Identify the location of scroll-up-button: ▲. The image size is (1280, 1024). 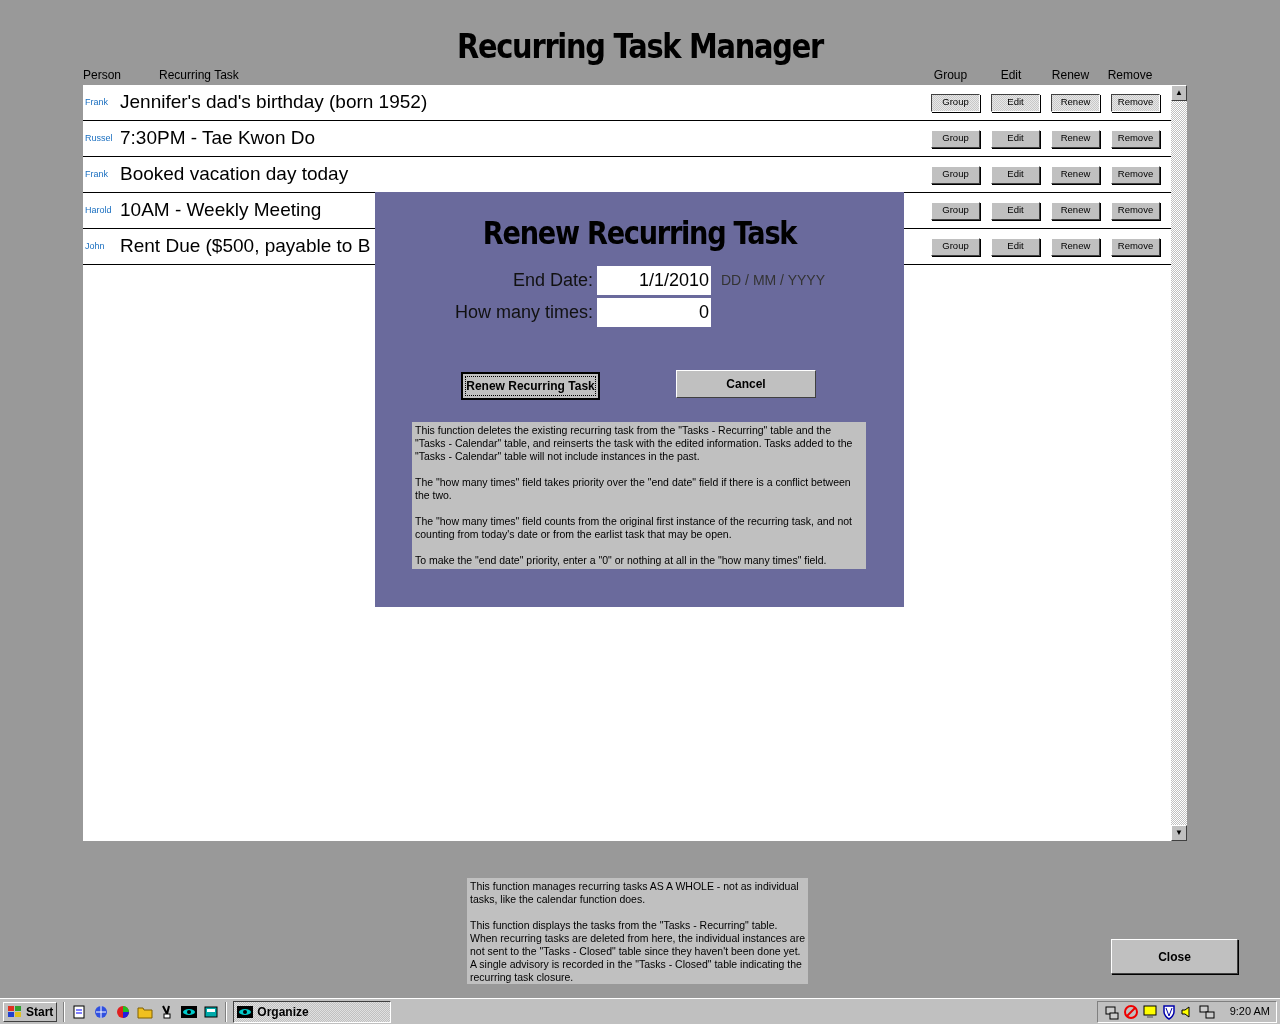
(1179, 93).